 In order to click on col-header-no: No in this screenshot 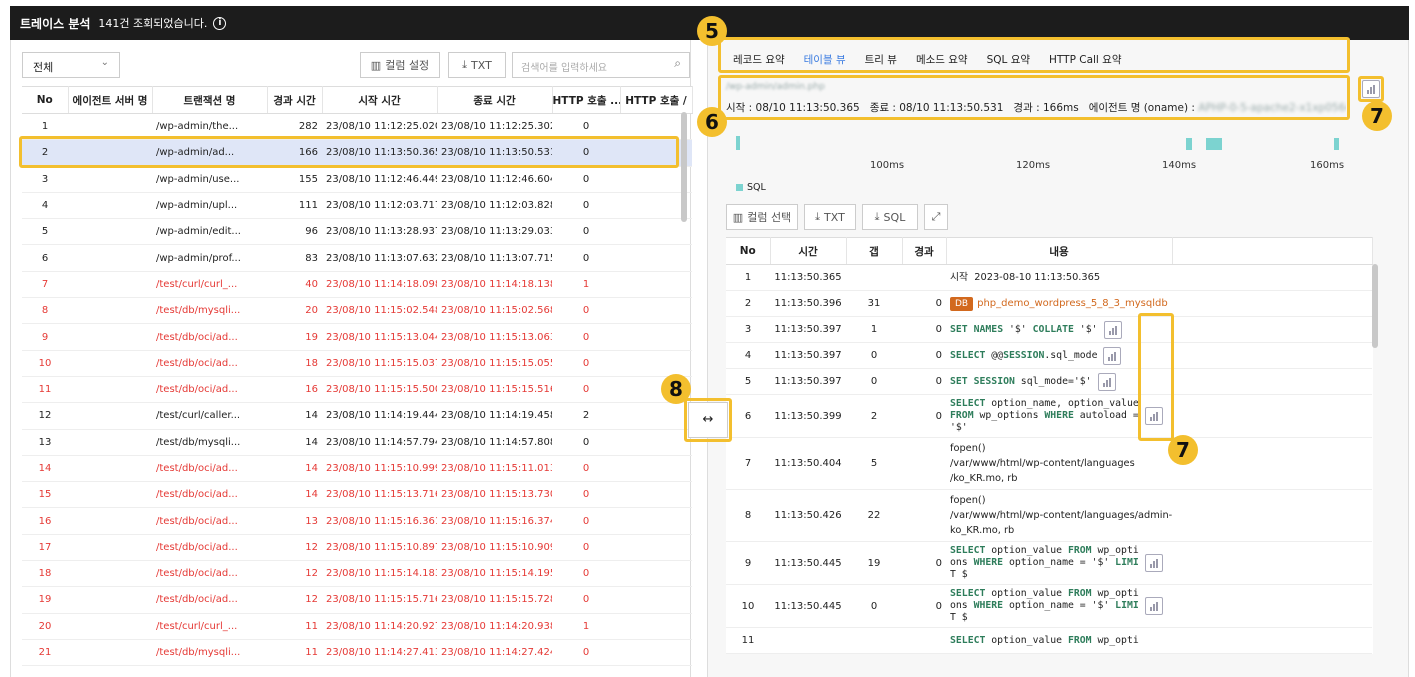, I will do `click(45, 100)`.